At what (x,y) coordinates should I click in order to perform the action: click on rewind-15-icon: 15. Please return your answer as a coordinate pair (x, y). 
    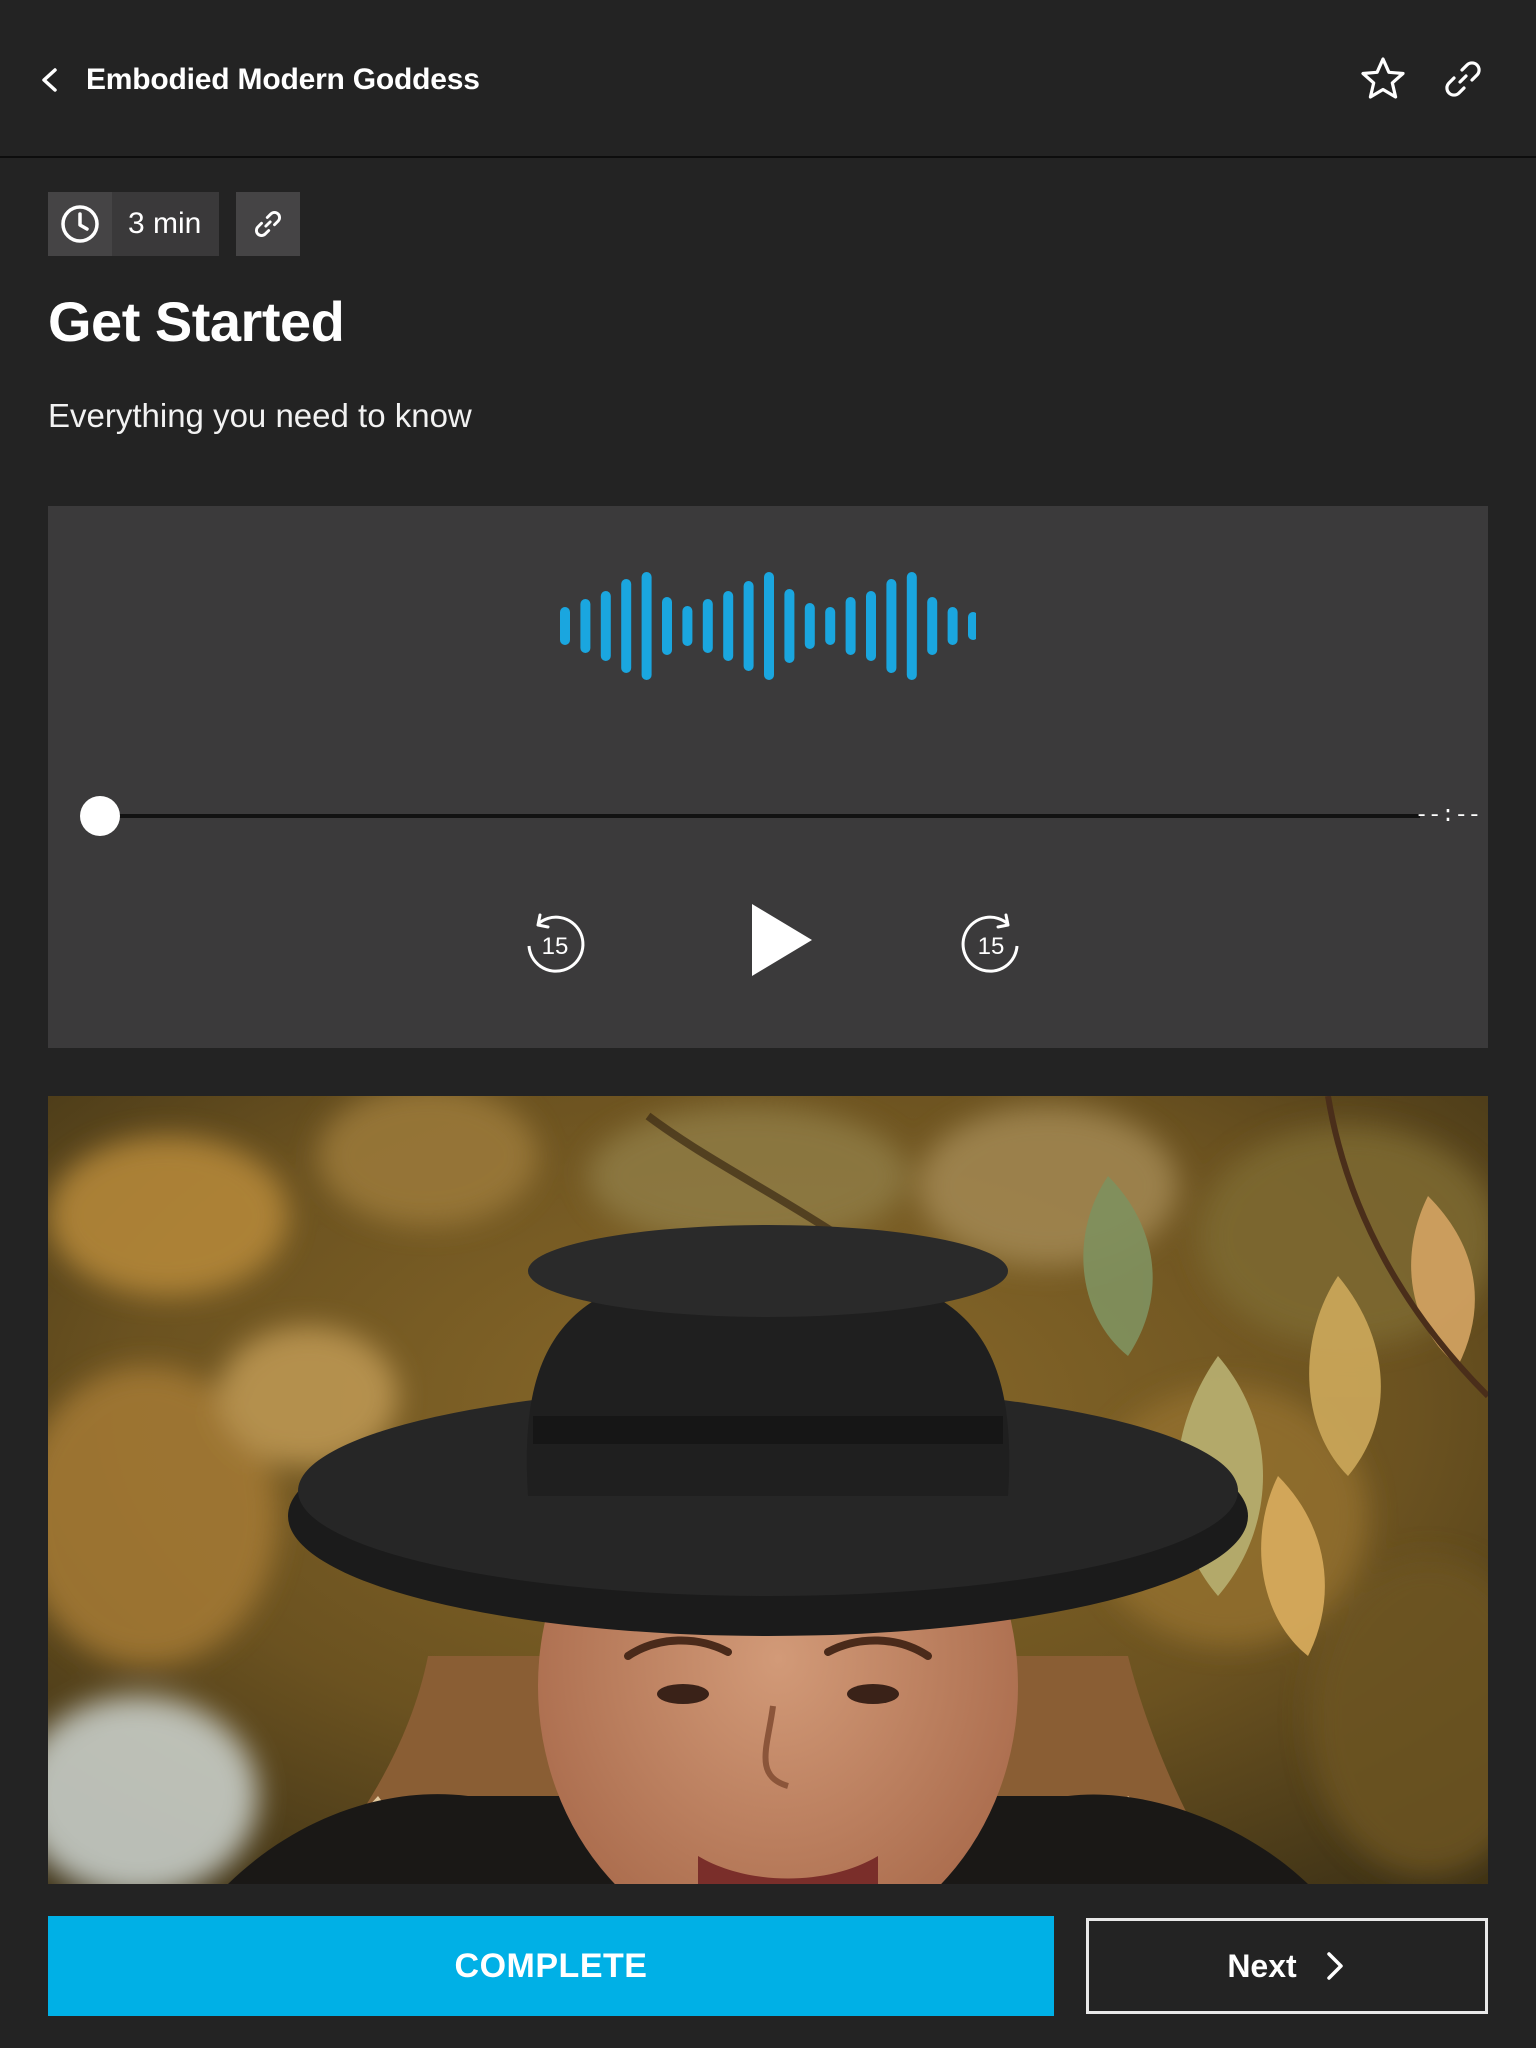
    Looking at the image, I should click on (556, 943).